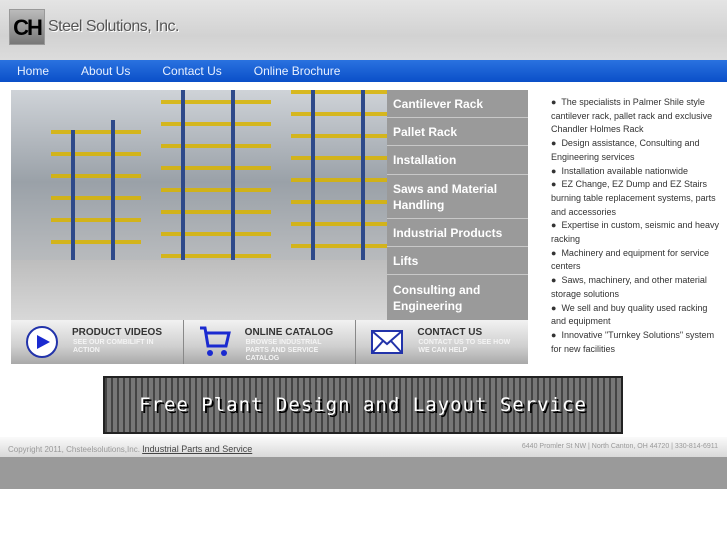  I want to click on nav-home: Home, so click(33, 71).